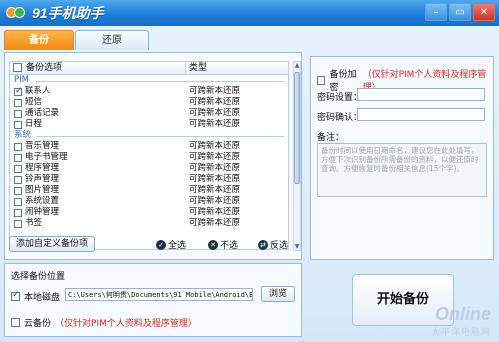 The image size is (499, 342). Describe the element at coordinates (279, 246) in the screenshot. I see `invert-label: 反选` at that location.